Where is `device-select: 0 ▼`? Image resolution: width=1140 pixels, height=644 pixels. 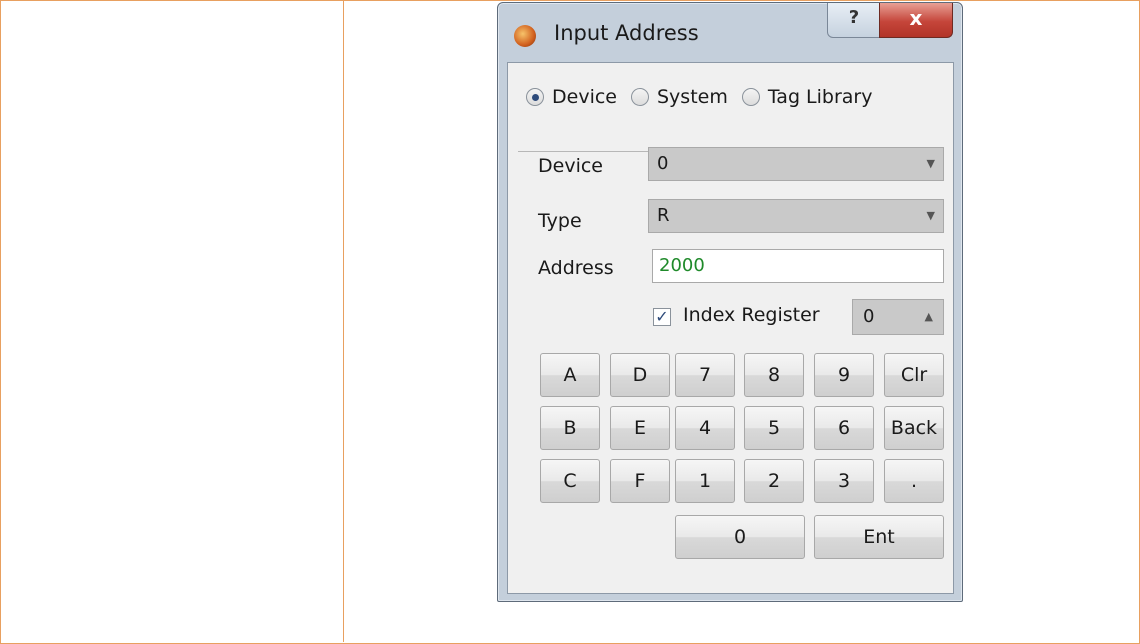 device-select: 0 ▼ is located at coordinates (796, 164).